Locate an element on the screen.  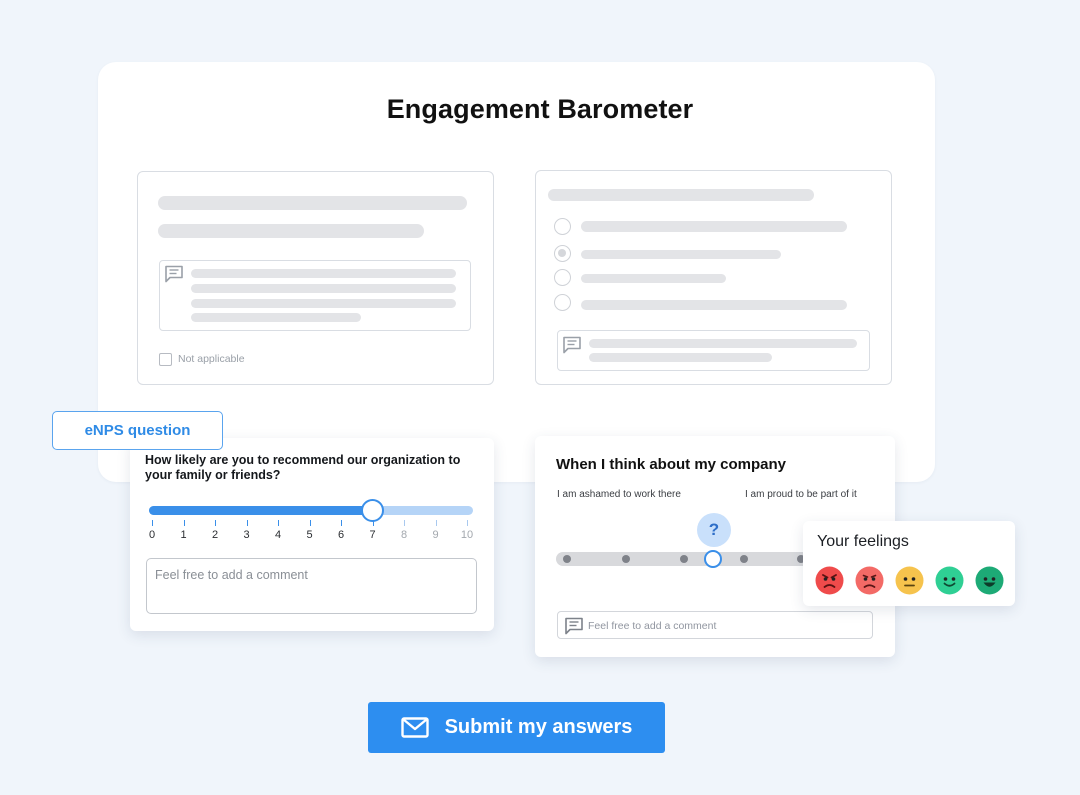
slider-tick-label: 7 is located at coordinates (373, 535).